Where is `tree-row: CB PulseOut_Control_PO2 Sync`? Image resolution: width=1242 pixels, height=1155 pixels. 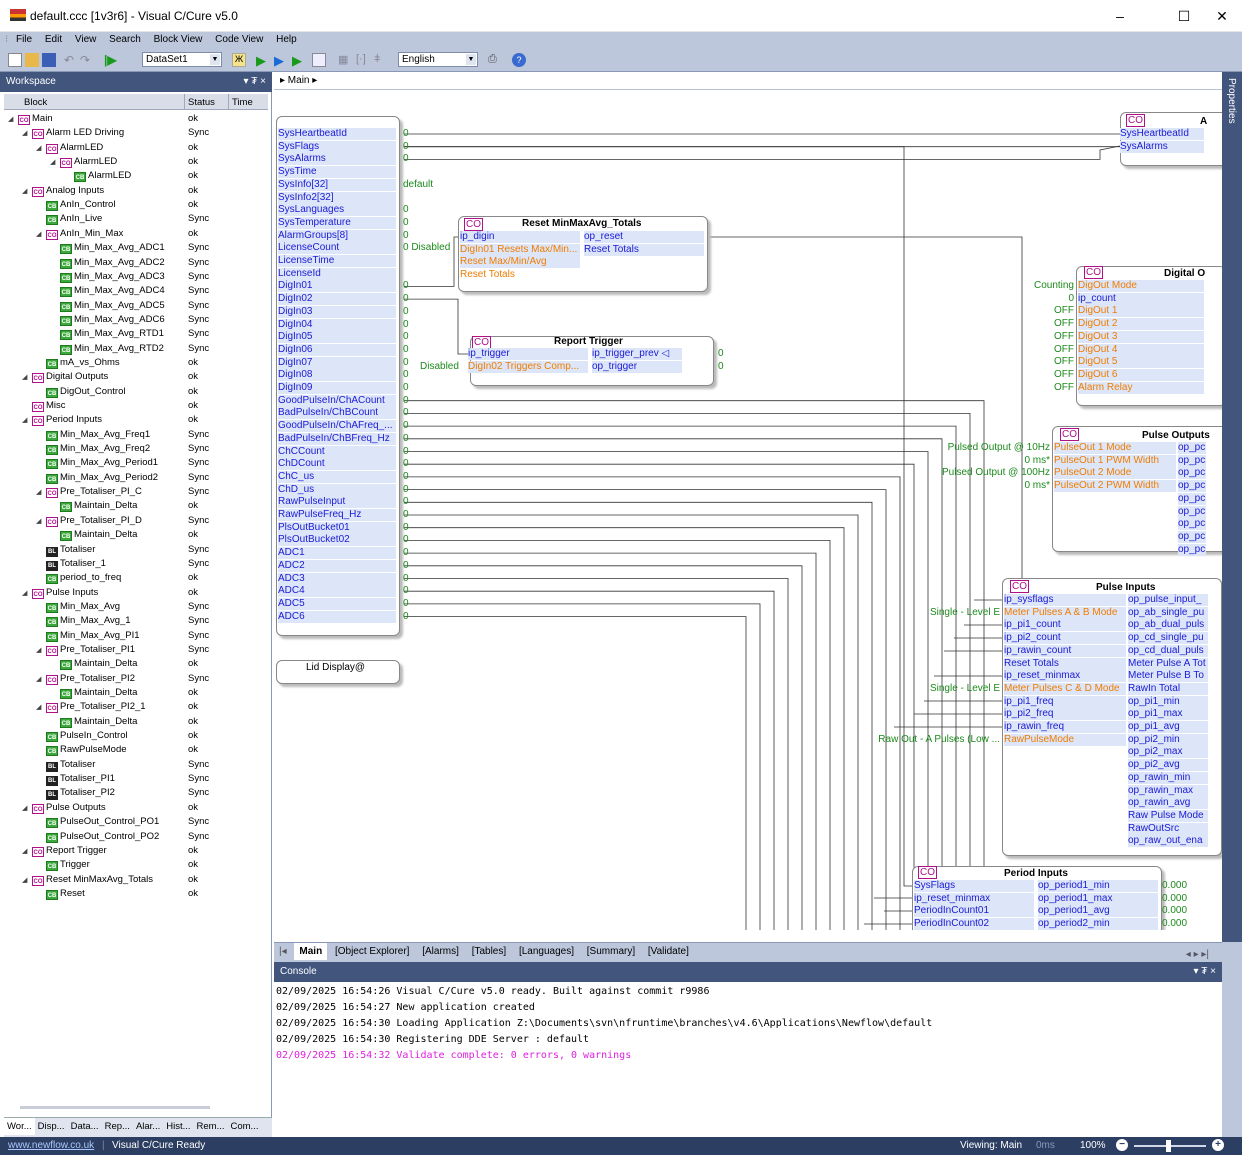
tree-row: CB PulseOut_Control_PO2 Sync is located at coordinates (136, 837).